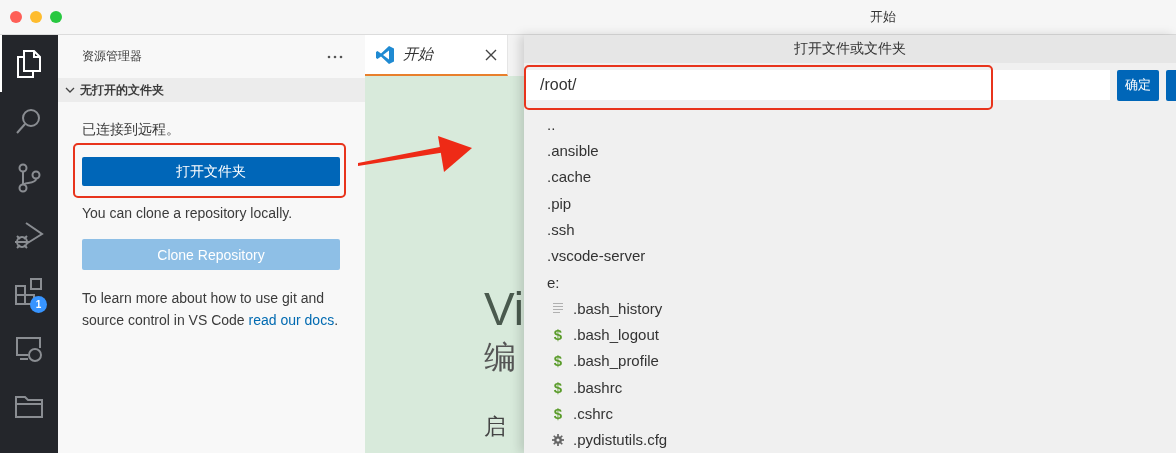  Describe the element at coordinates (29, 348) in the screenshot. I see `remote-monitor-icon` at that location.